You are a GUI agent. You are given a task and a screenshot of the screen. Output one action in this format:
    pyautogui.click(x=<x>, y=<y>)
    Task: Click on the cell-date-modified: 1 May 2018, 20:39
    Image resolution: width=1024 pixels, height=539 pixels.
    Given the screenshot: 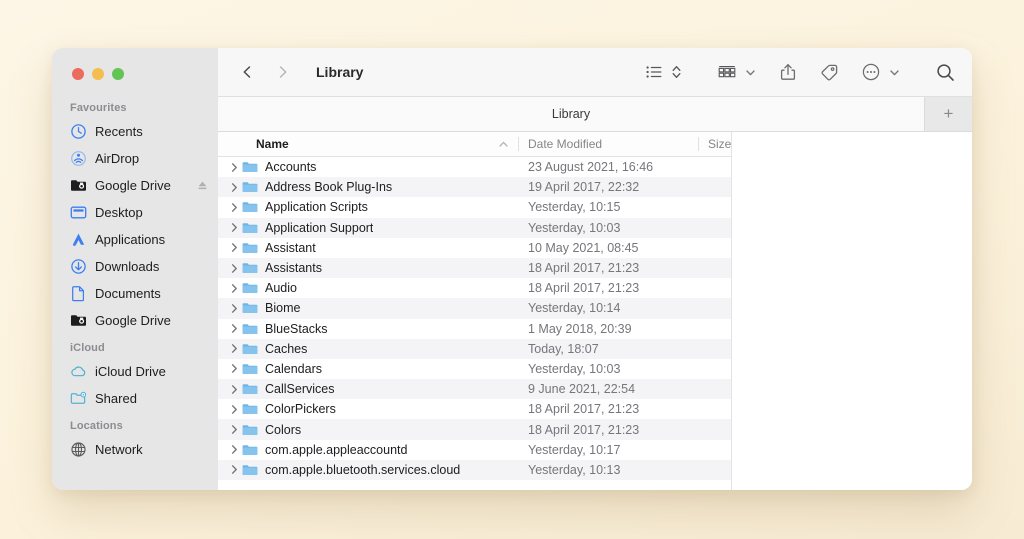 What is the action you would take?
    pyautogui.click(x=580, y=328)
    